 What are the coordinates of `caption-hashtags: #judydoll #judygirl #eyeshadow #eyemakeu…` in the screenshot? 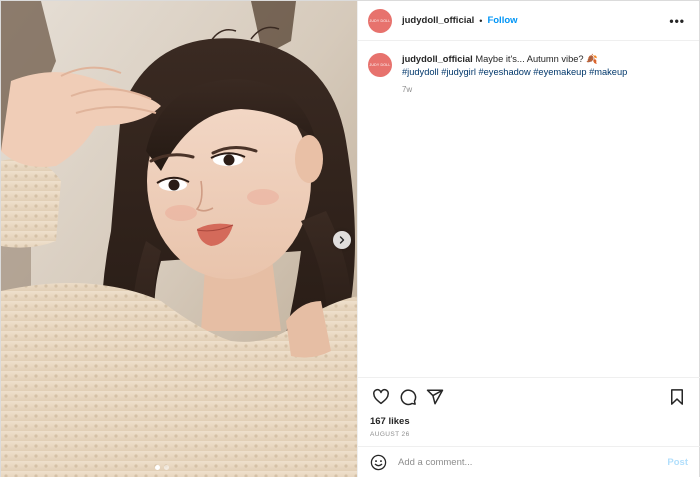 It's located at (514, 72).